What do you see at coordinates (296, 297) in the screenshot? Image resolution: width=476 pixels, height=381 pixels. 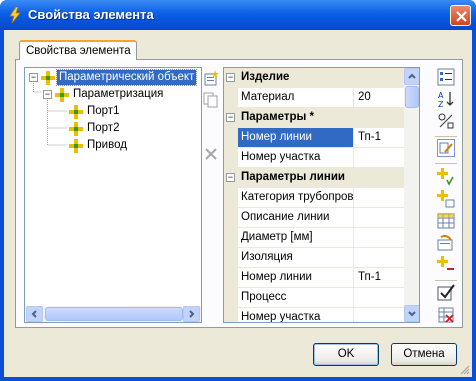 I see `property-name: Процесс` at bounding box center [296, 297].